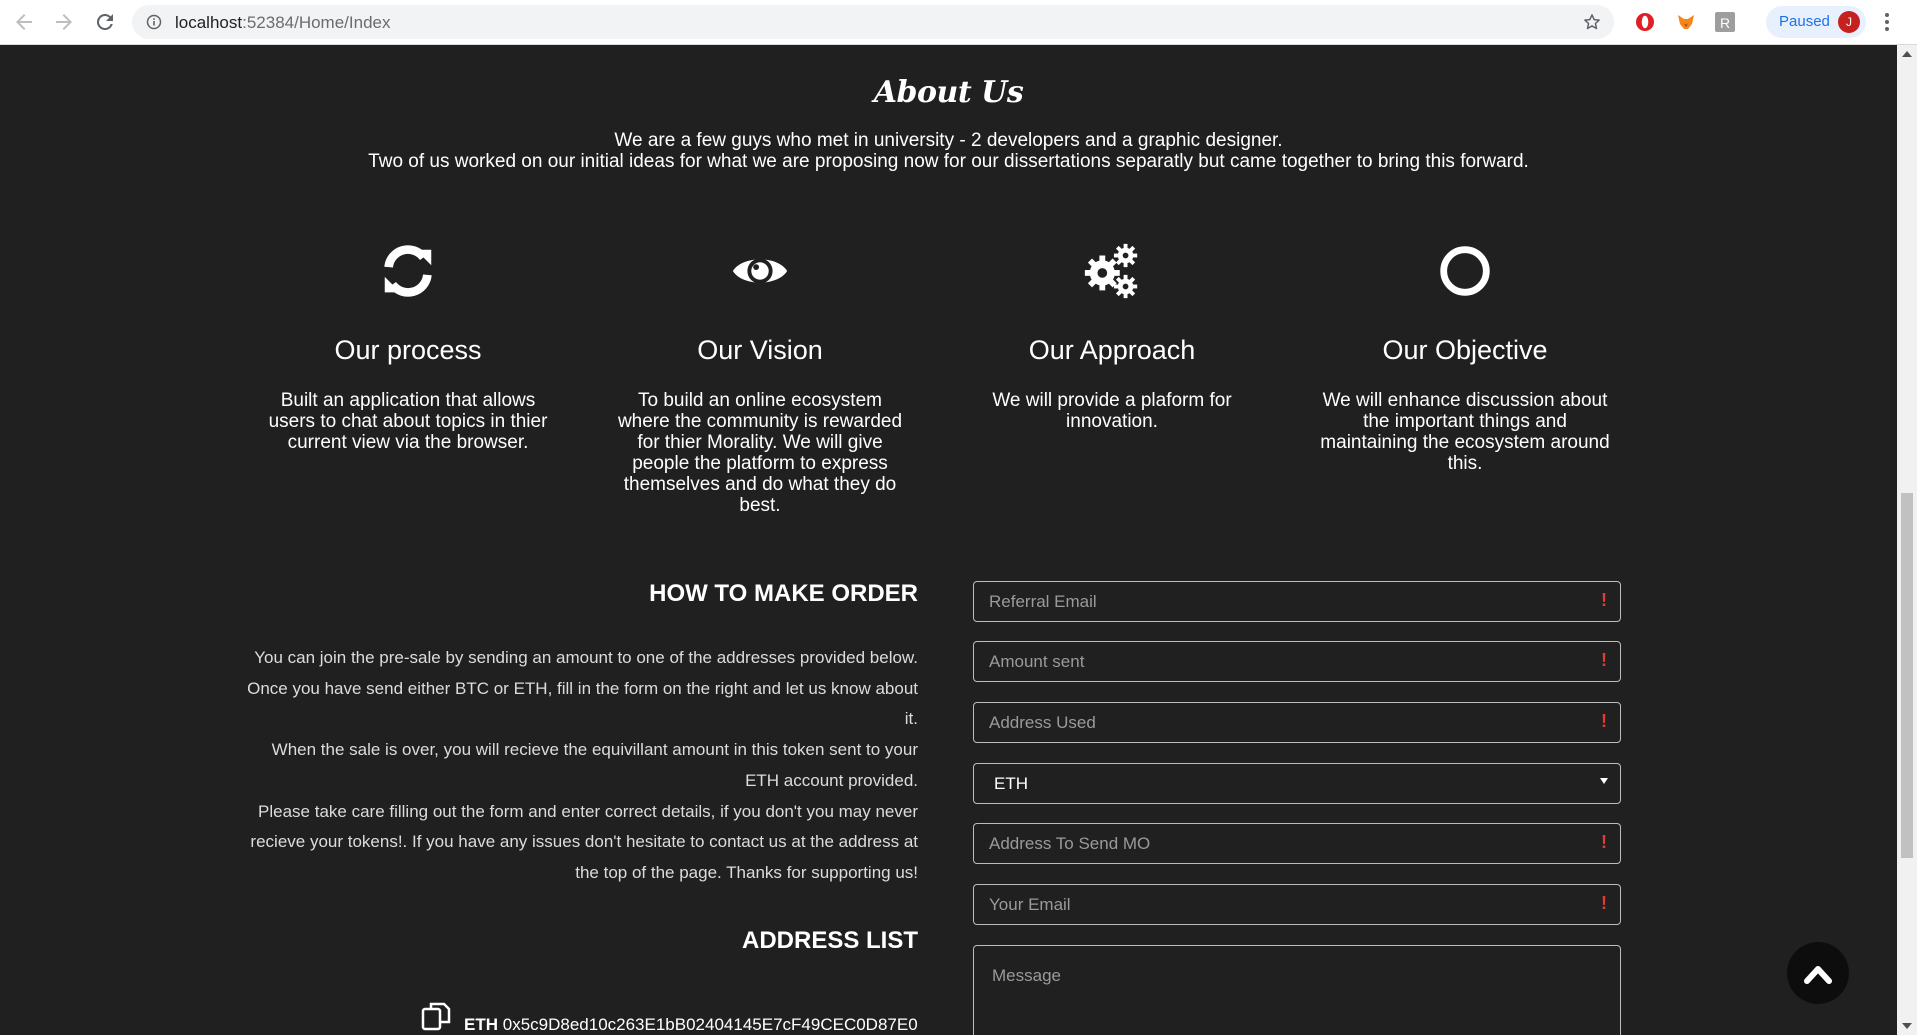 The width and height of the screenshot is (1917, 1035). I want to click on forward-arrow-icon, so click(64, 22).